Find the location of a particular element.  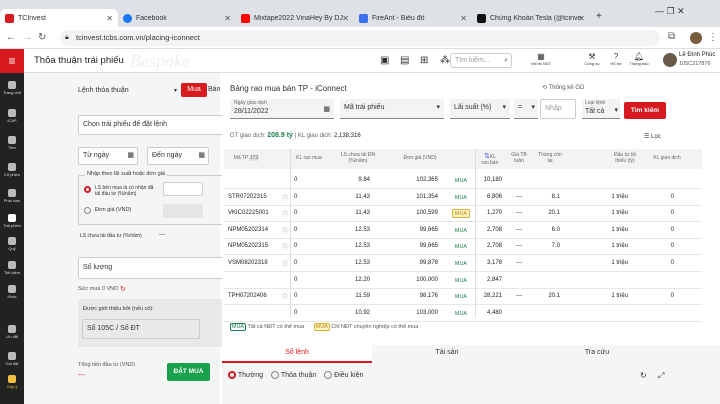

table-row: 0 10.92 103,000 MUA 4,480 is located at coordinates (463, 314).